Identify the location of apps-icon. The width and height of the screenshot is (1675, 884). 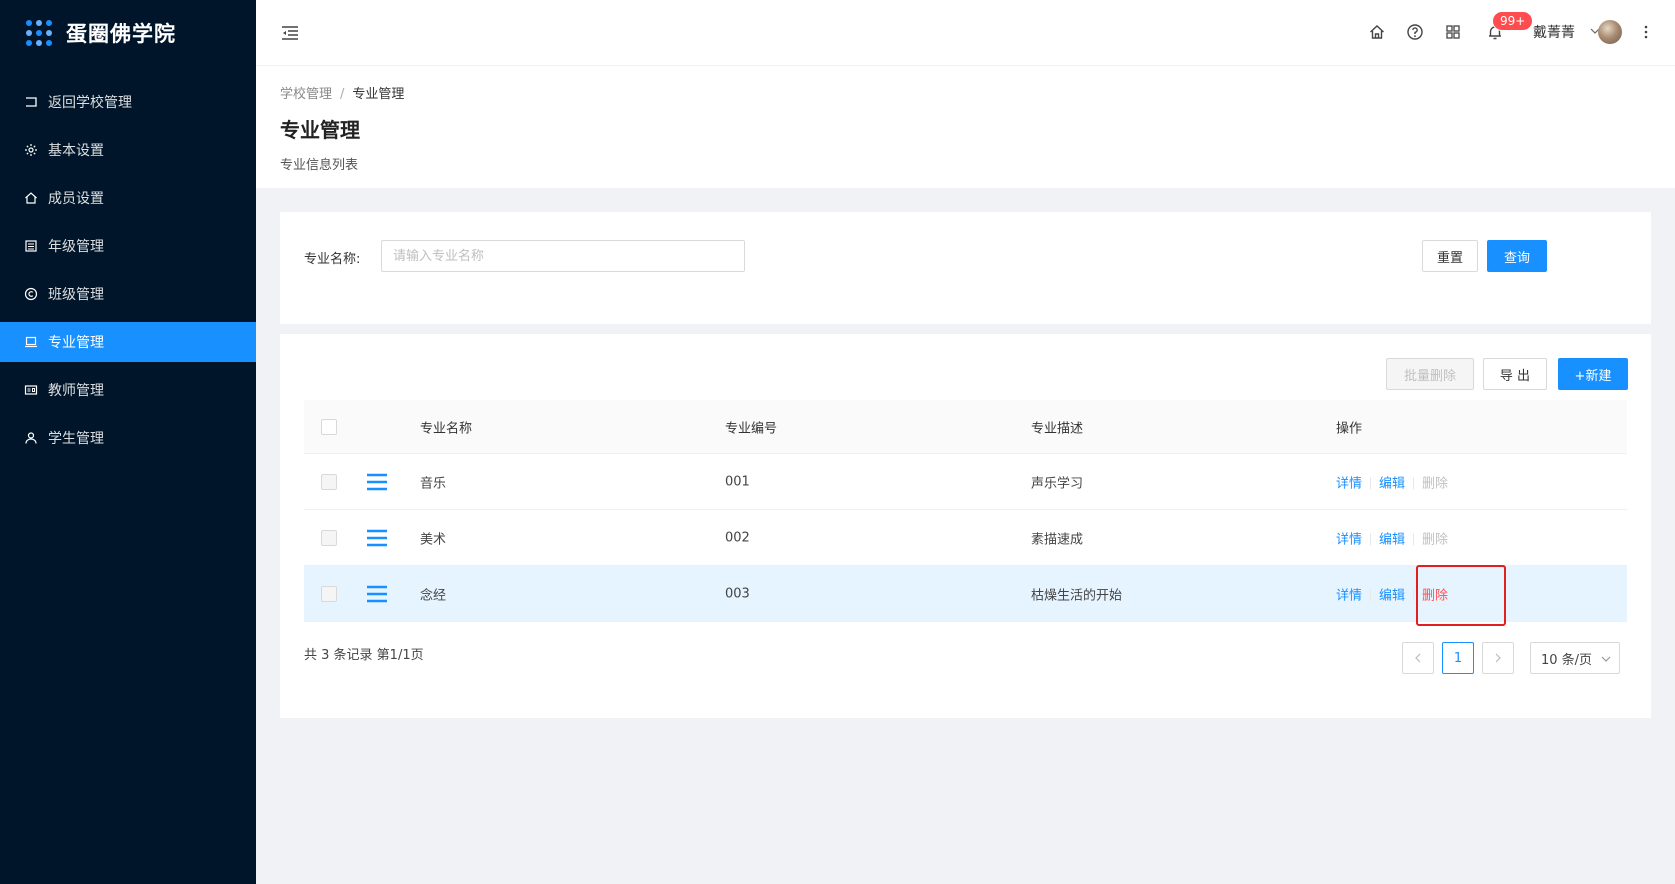
(1453, 32).